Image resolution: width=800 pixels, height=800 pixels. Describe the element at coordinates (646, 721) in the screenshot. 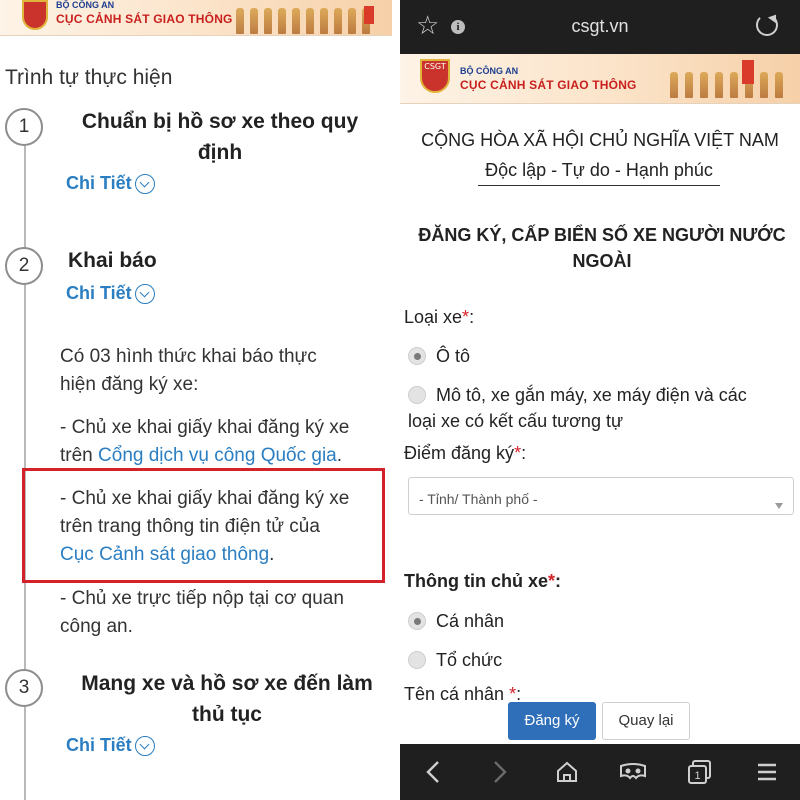

I see `back-button: Quay lại` at that location.